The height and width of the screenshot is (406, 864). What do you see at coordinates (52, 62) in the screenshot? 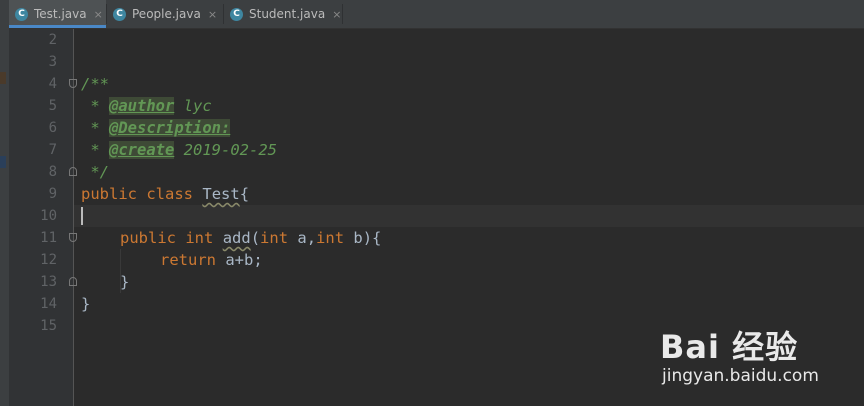
I see `line-number: 3` at bounding box center [52, 62].